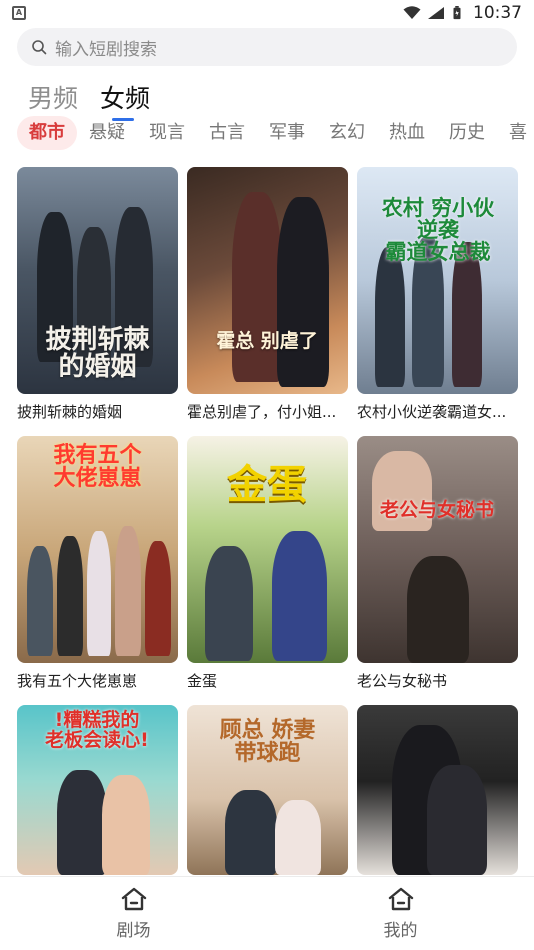 Image resolution: width=534 pixels, height=950 pixels. What do you see at coordinates (267, 549) in the screenshot?
I see `drama-poster: 金蛋` at bounding box center [267, 549].